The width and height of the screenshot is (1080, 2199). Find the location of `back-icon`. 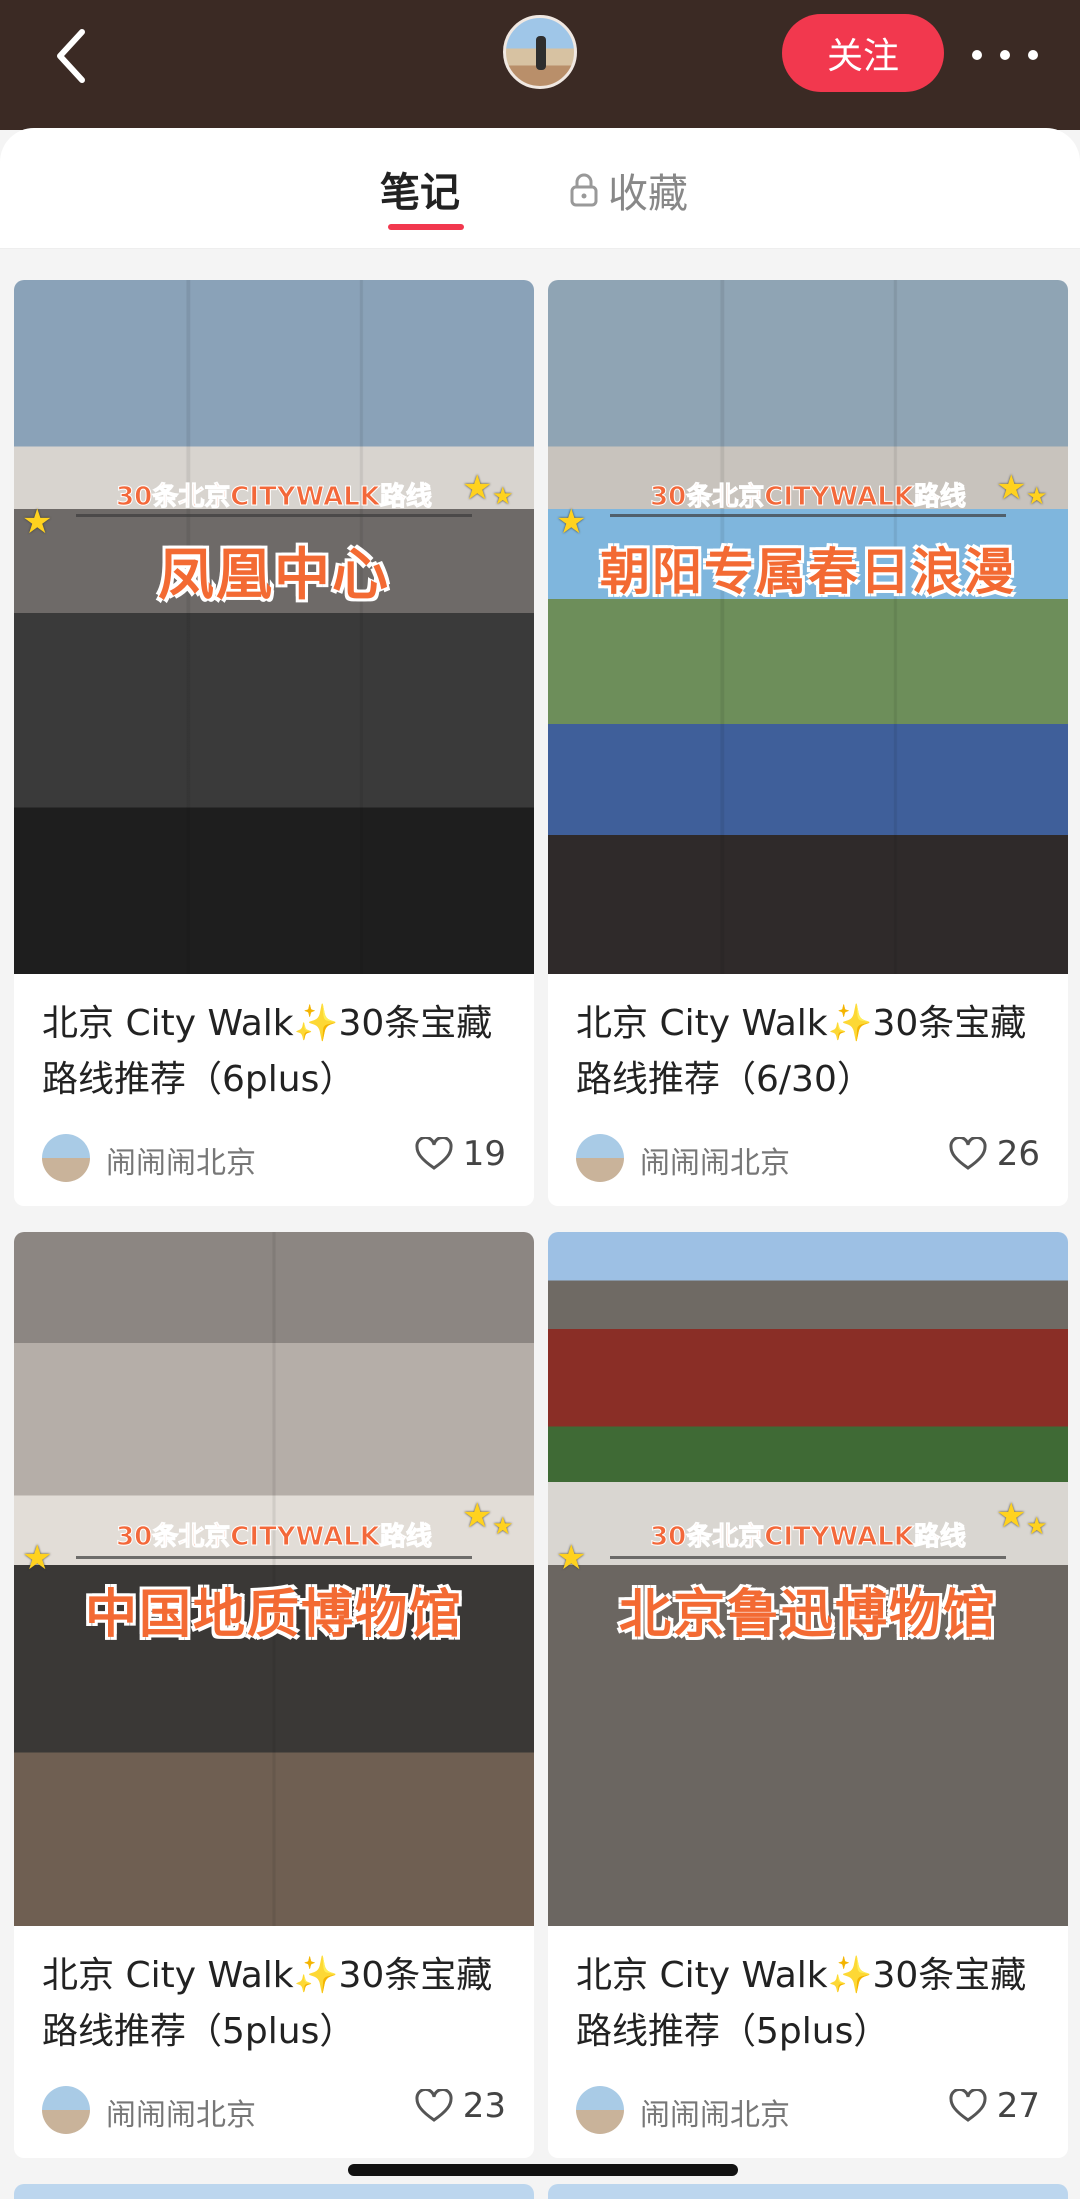

back-icon is located at coordinates (72, 56).